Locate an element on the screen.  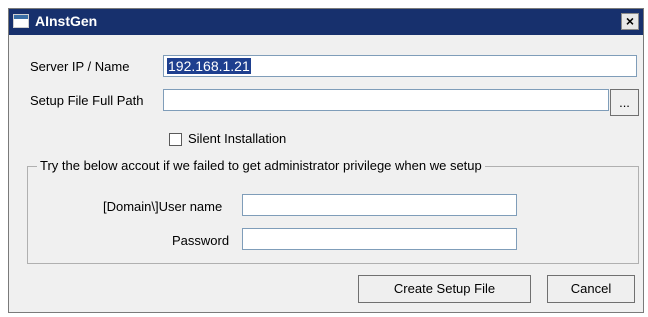
close-icon: × is located at coordinates (630, 21).